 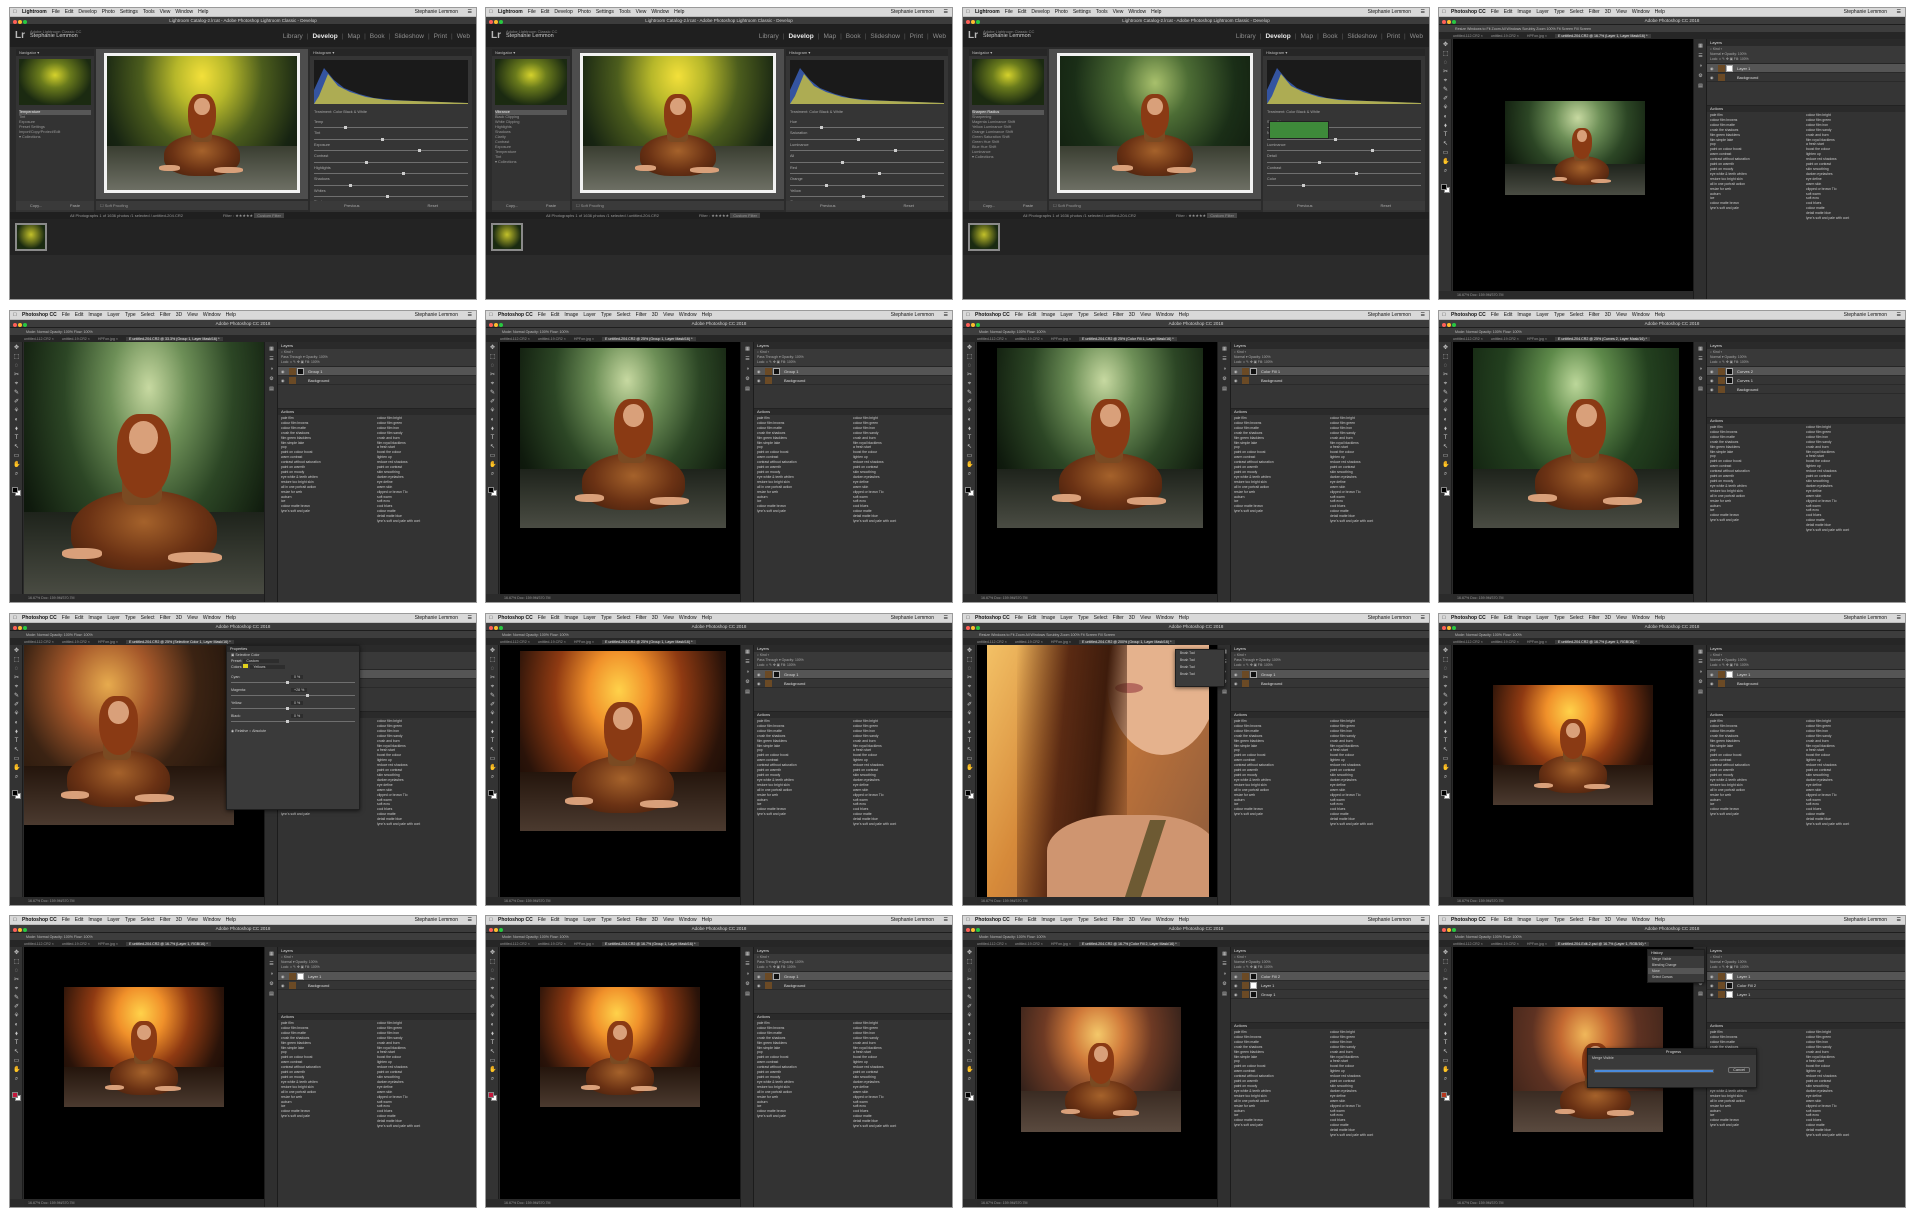 What do you see at coordinates (312, 967) in the screenshot?
I see `fill-field: Fill: 100%` at bounding box center [312, 967].